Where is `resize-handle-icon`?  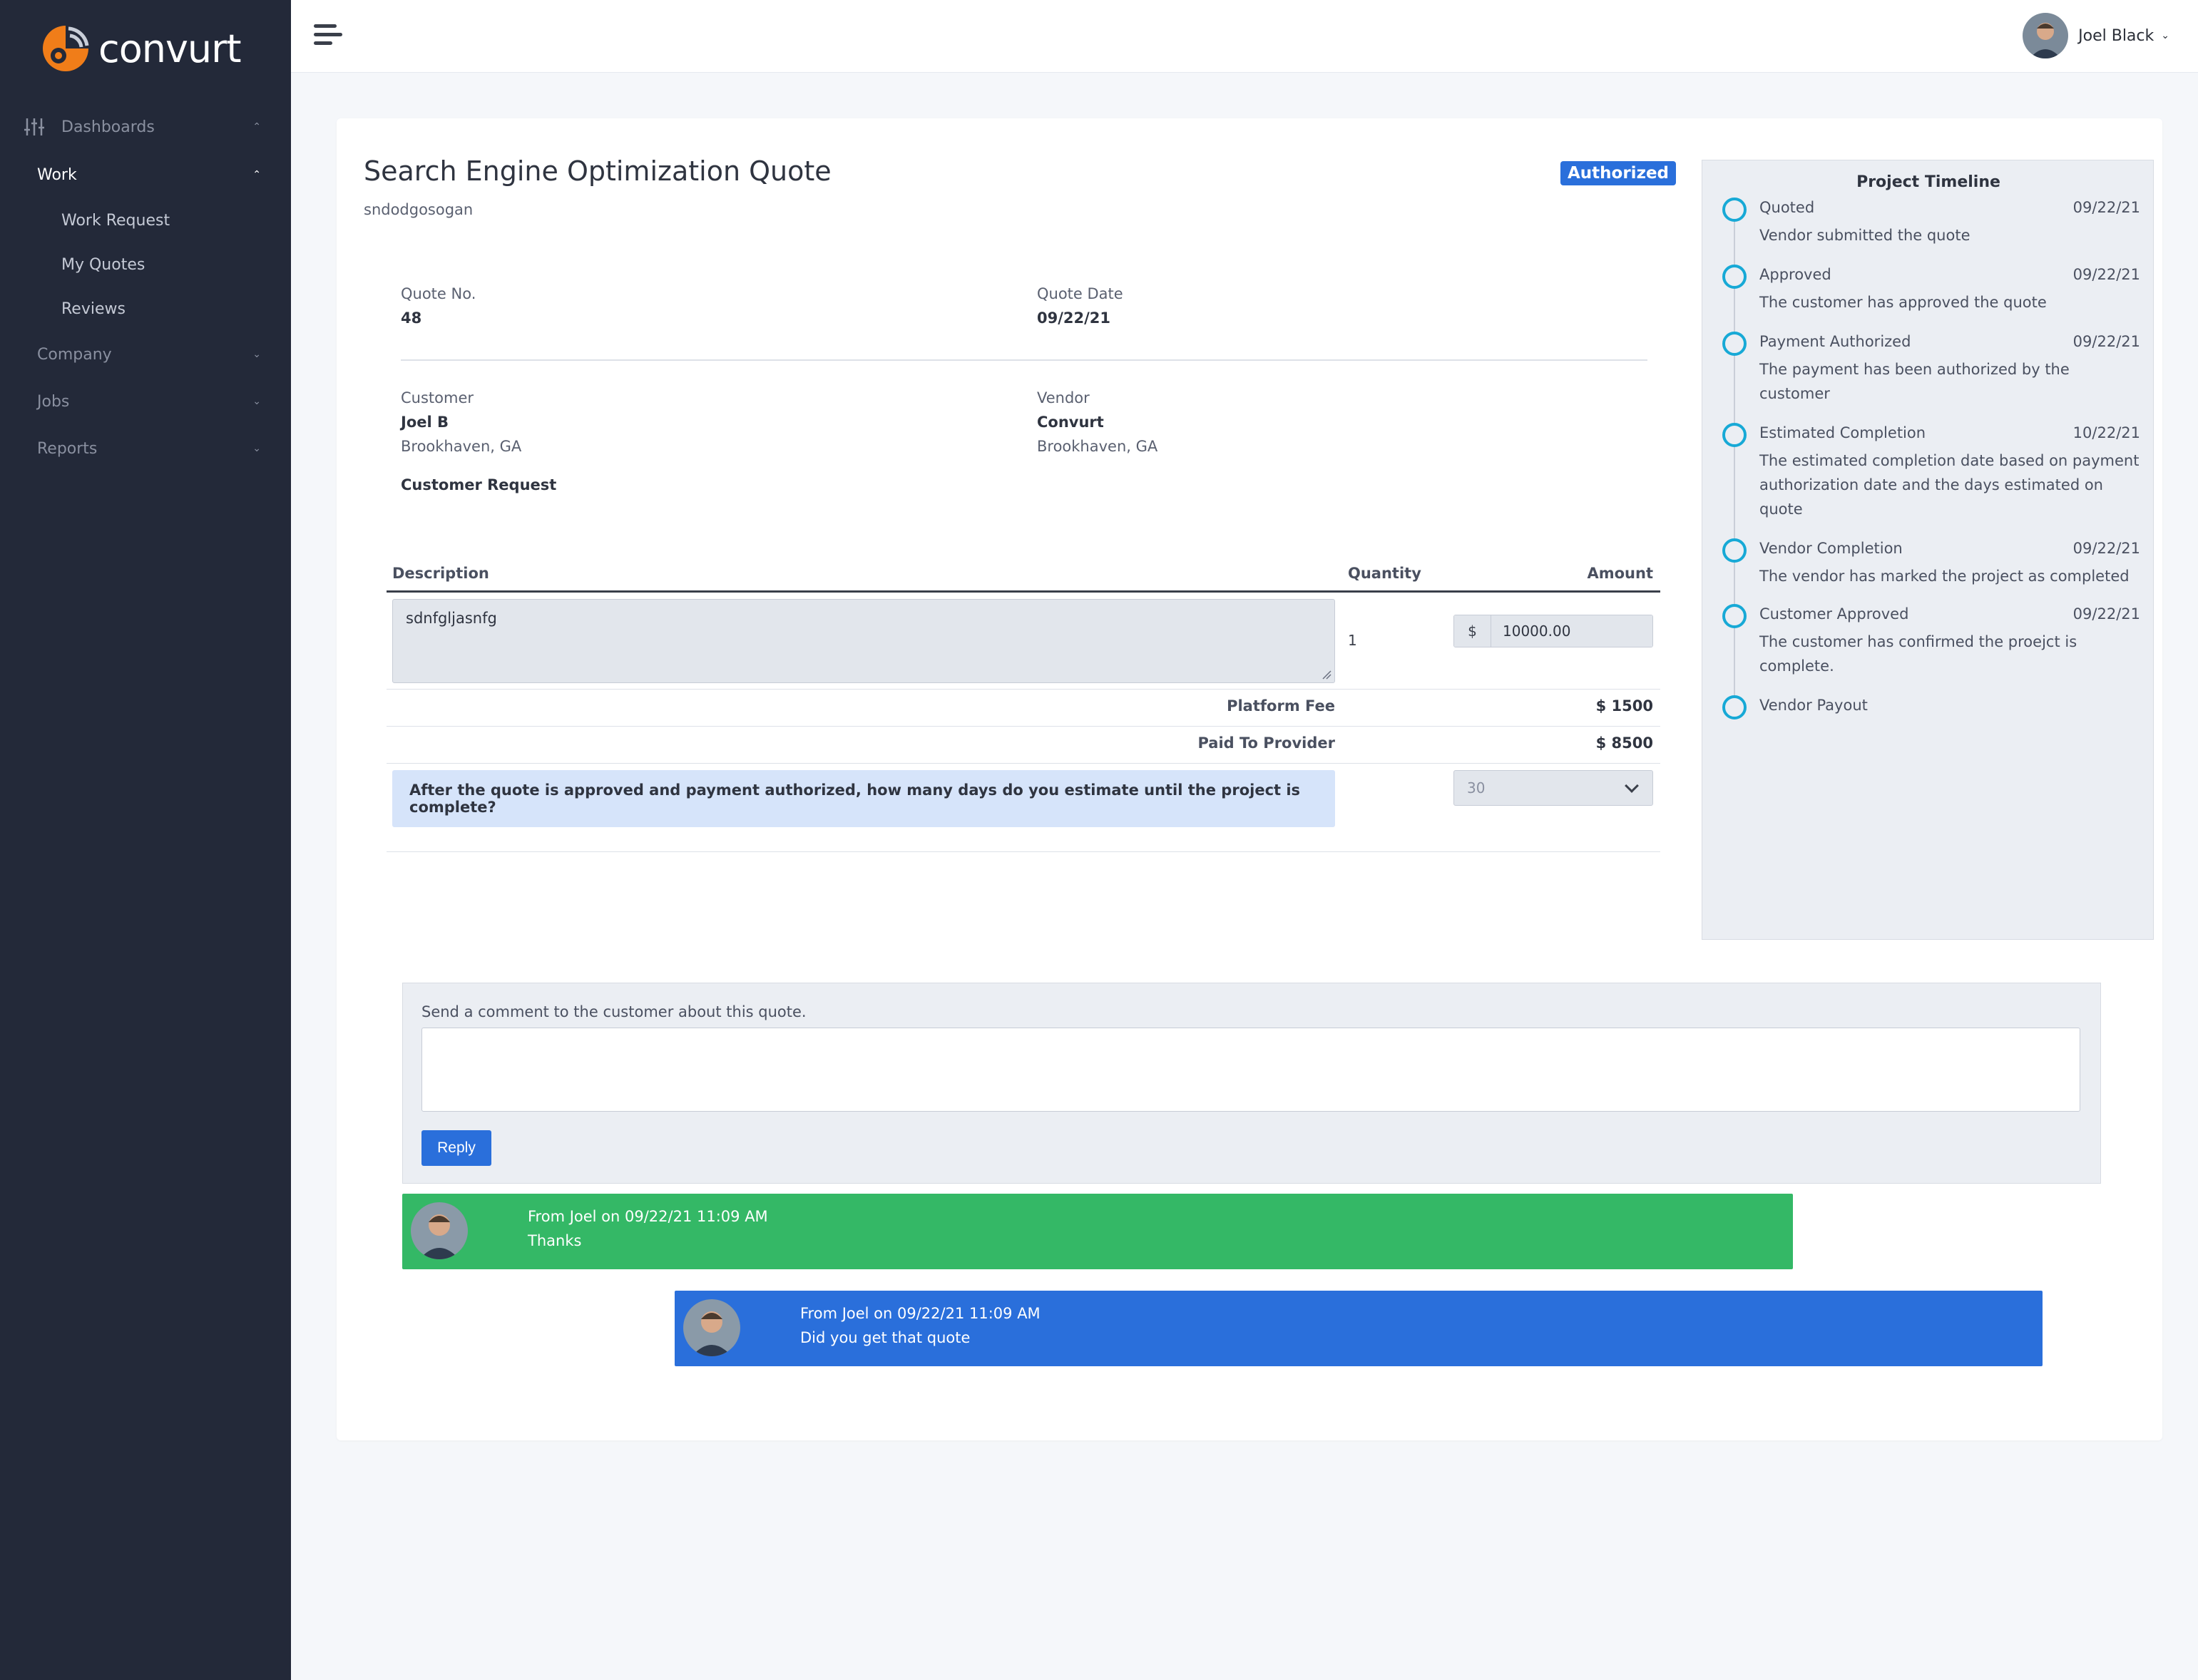 resize-handle-icon is located at coordinates (1326, 675).